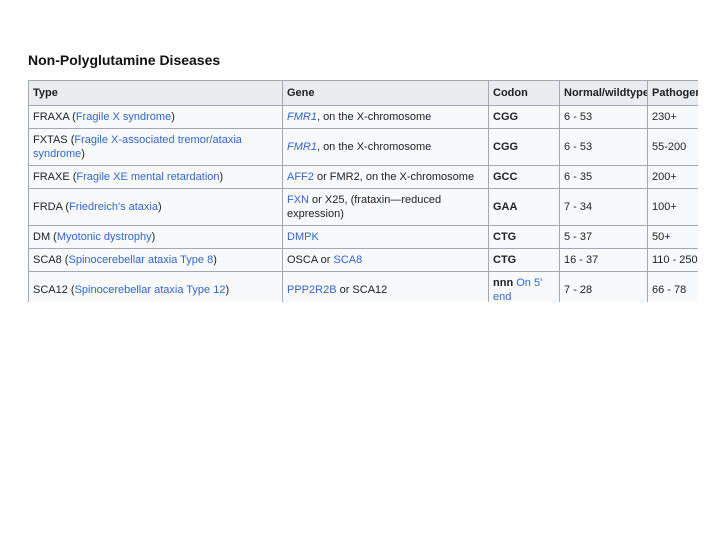 This screenshot has width=720, height=540. What do you see at coordinates (603, 237) in the screenshot?
I see `cell-normal: 5 - 37` at bounding box center [603, 237].